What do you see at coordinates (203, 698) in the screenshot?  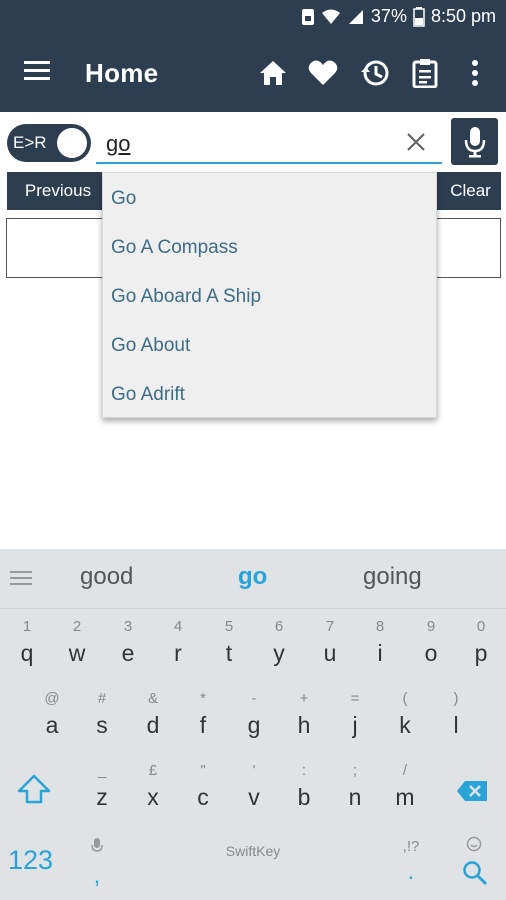 I see `key-hint: *` at bounding box center [203, 698].